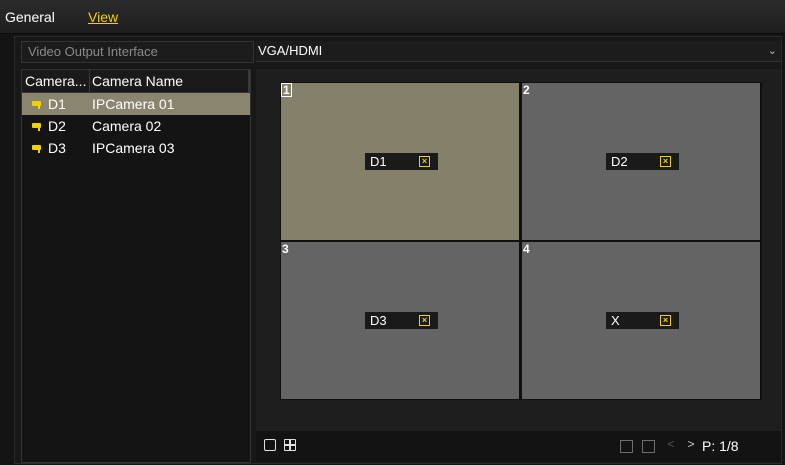  Describe the element at coordinates (290, 50) in the screenshot. I see `video-output-value: VGA/HDMI` at that location.